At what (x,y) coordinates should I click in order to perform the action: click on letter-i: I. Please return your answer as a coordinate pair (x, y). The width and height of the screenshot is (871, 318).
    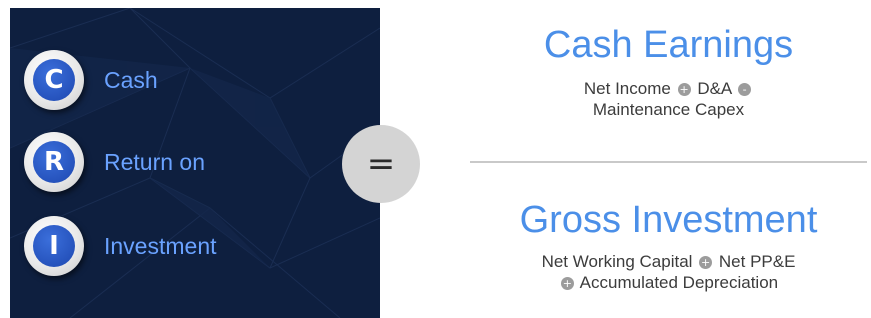
    Looking at the image, I should click on (54, 246).